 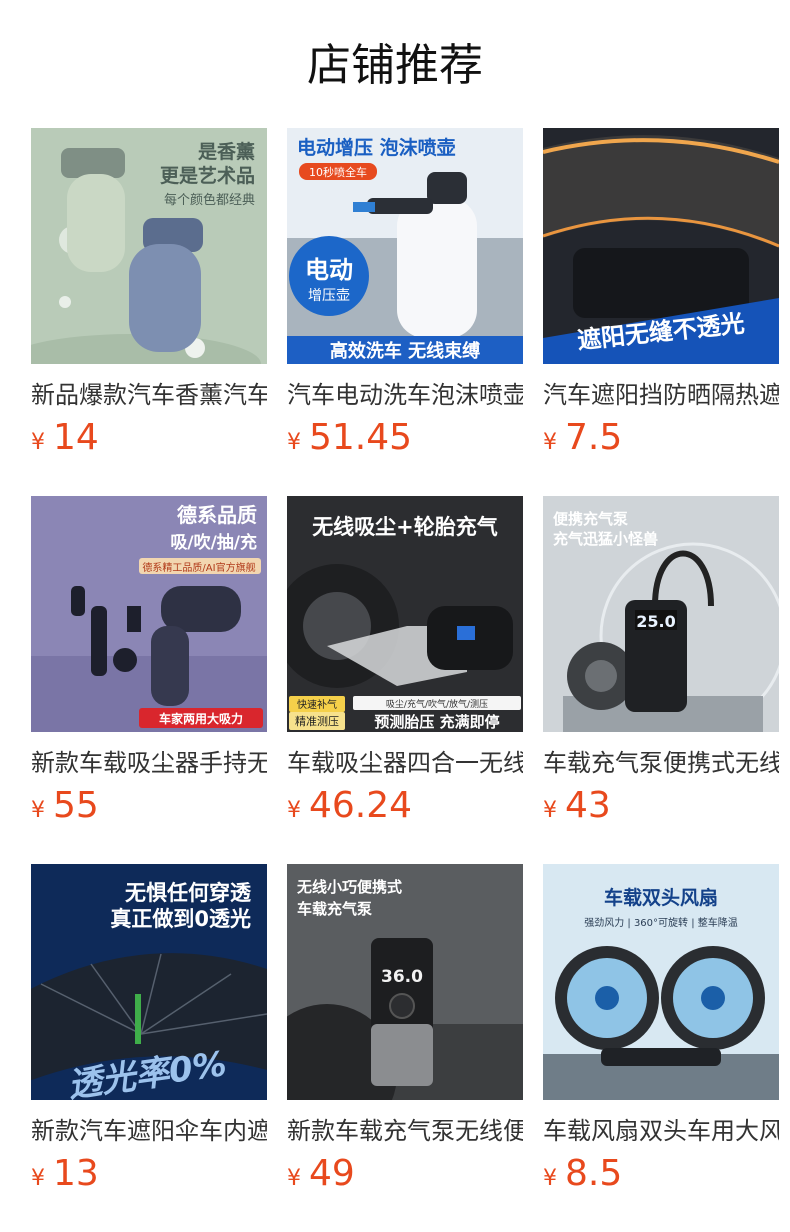 I want to click on product-price: ¥43, so click(x=577, y=806).